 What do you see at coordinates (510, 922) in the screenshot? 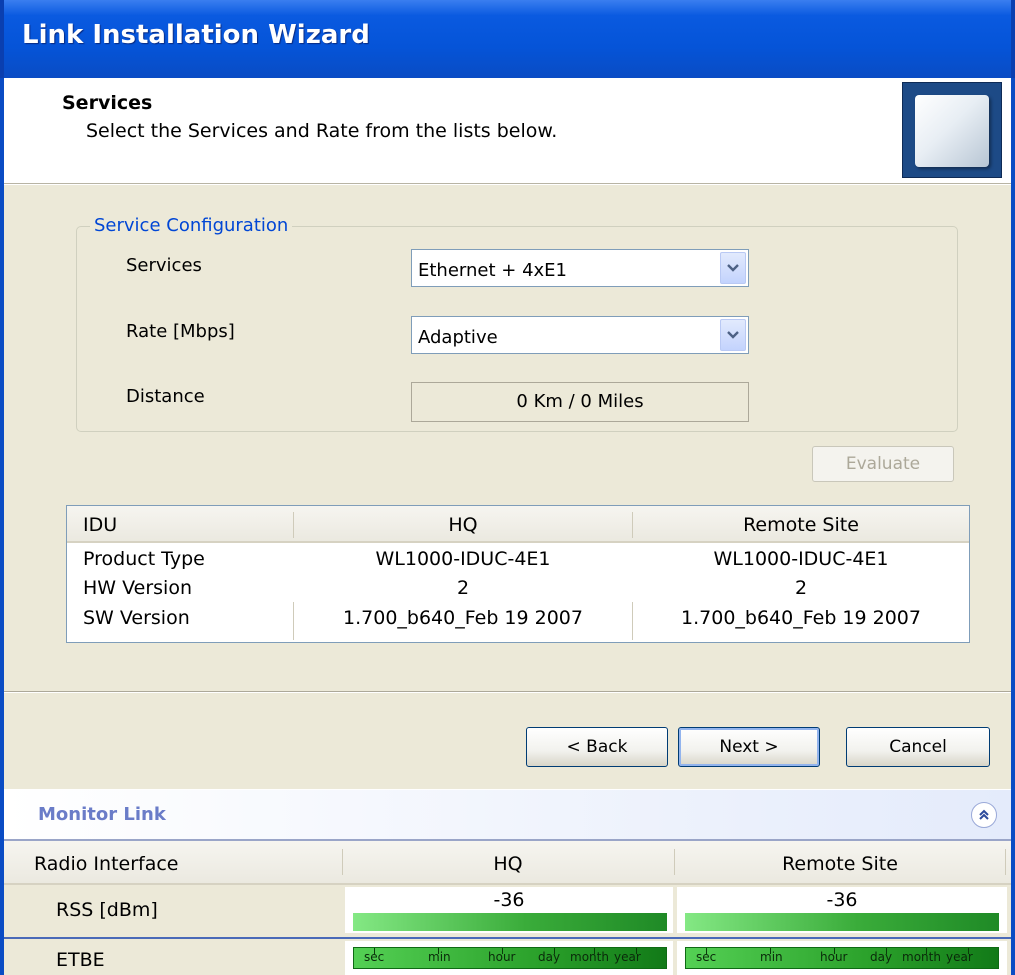
I see `rss-hq-bar` at bounding box center [510, 922].